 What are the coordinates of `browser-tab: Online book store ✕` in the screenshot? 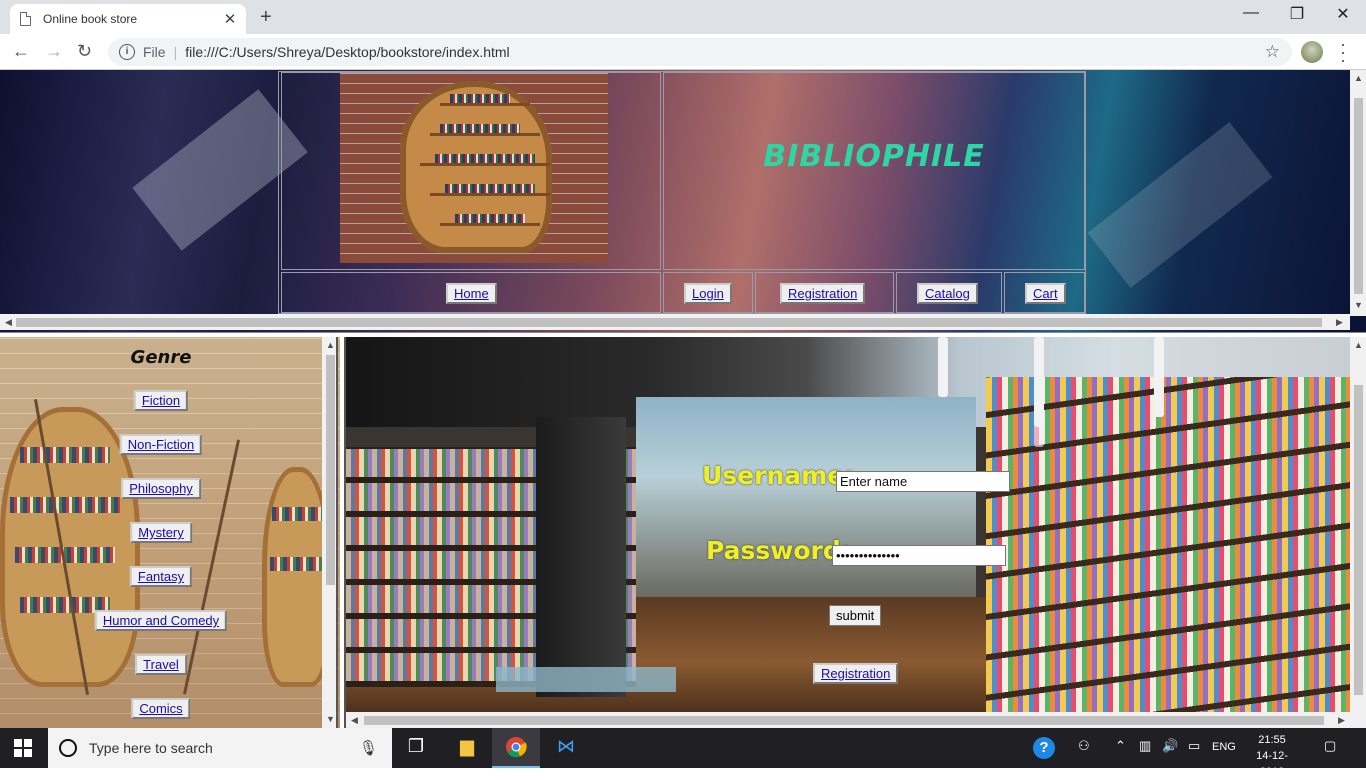 It's located at (128, 19).